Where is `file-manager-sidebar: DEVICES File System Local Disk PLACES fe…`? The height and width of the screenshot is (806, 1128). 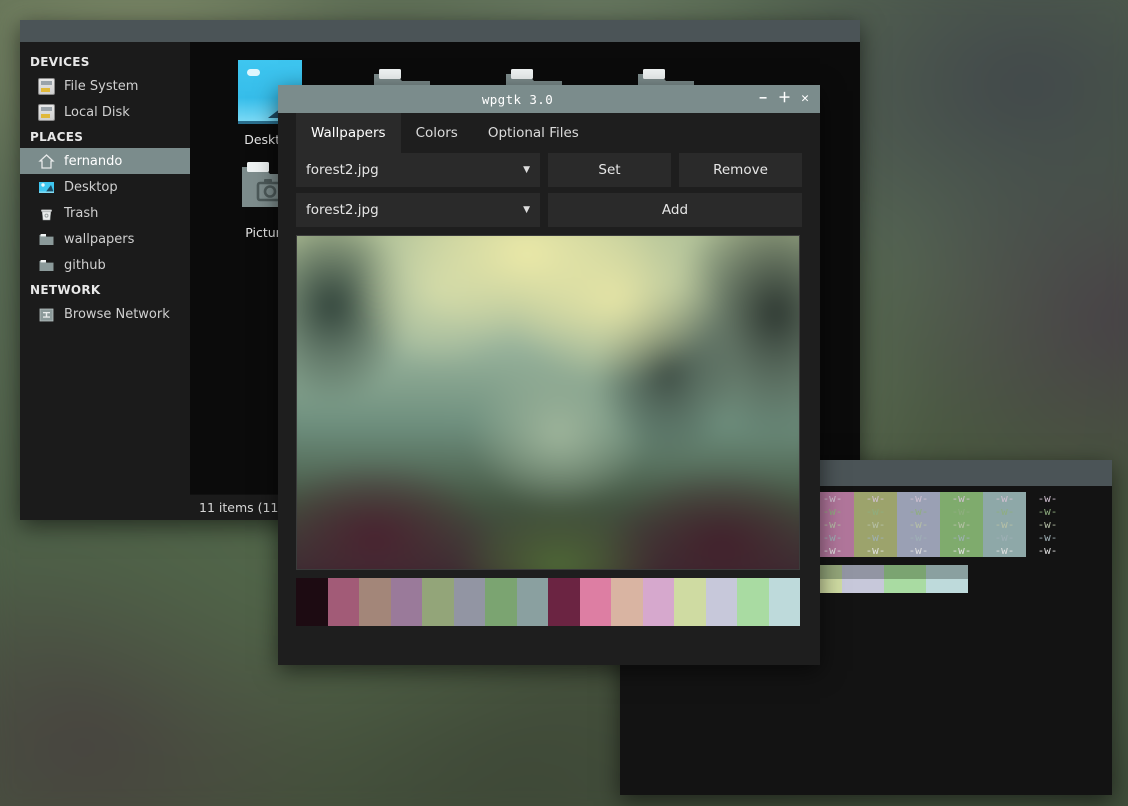 file-manager-sidebar: DEVICES File System Local Disk PLACES fe… is located at coordinates (105, 281).